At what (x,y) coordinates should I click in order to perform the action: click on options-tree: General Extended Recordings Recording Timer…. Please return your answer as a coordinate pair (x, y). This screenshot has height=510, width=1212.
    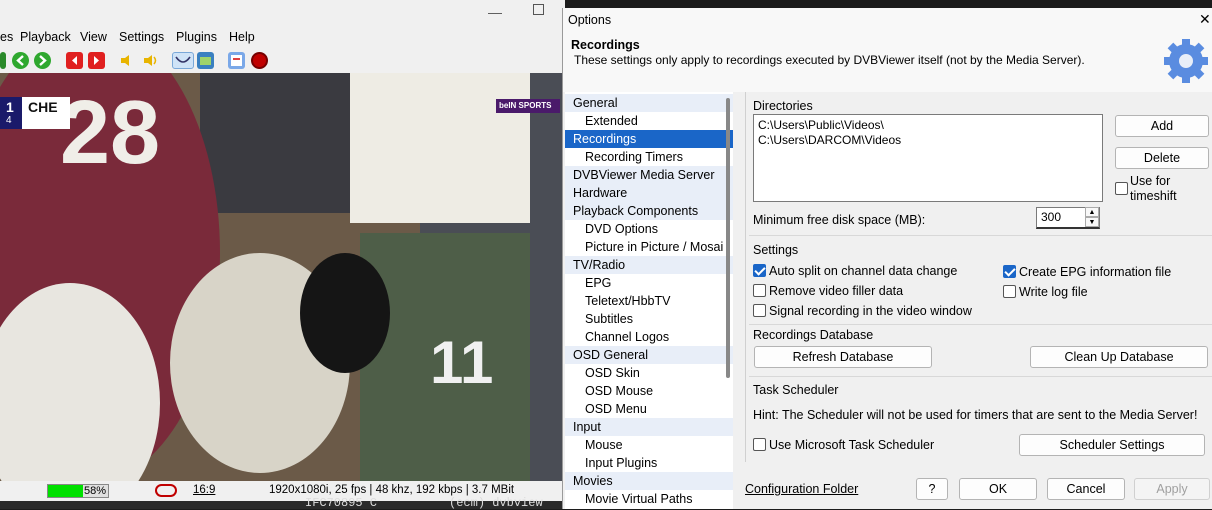
    Looking at the image, I should click on (649, 300).